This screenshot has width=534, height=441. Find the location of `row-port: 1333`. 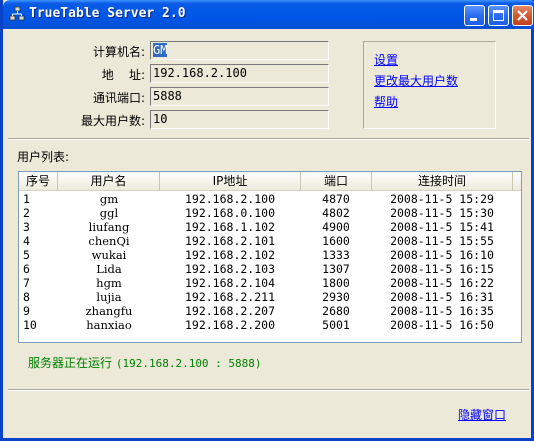

row-port: 1333 is located at coordinates (336, 255).